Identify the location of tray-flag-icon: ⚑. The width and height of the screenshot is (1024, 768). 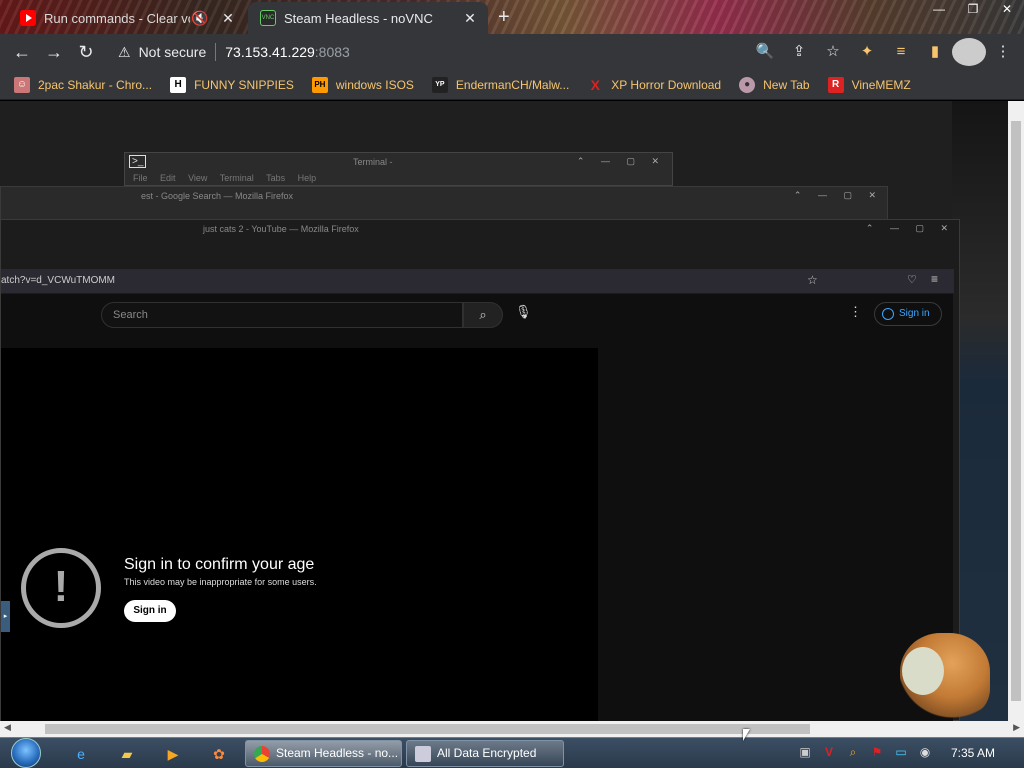
(877, 752).